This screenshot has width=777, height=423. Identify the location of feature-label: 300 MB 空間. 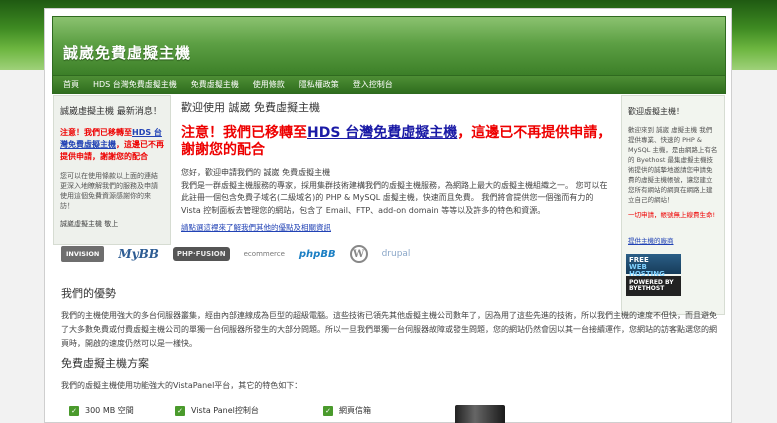
(109, 410).